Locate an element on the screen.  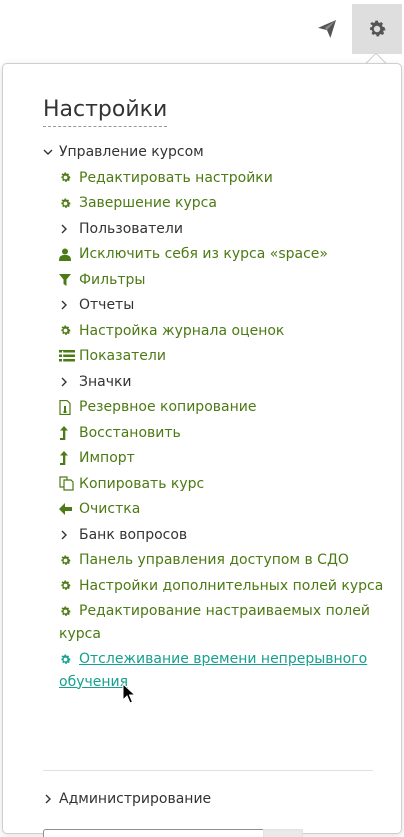
tree-item: Завершение курса is located at coordinates (208, 205).